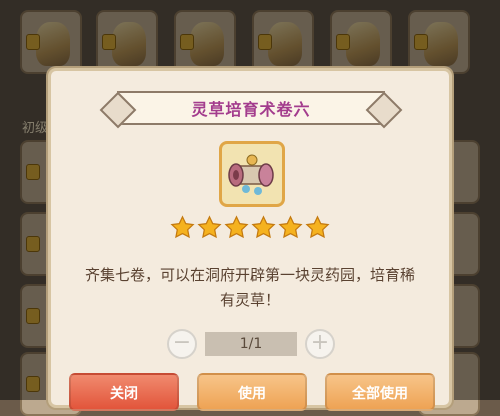 Image resolution: width=500 pixels, height=416 pixels. Describe the element at coordinates (124, 392) in the screenshot. I see `close-button: 关闭` at that location.